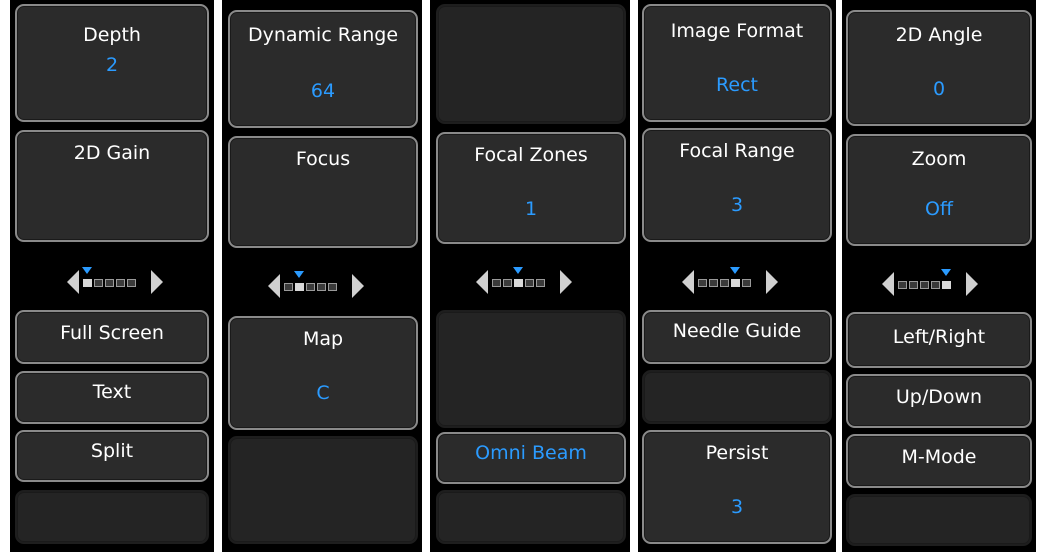  Describe the element at coordinates (531, 209) in the screenshot. I see `focal-zones-value: 1` at that location.